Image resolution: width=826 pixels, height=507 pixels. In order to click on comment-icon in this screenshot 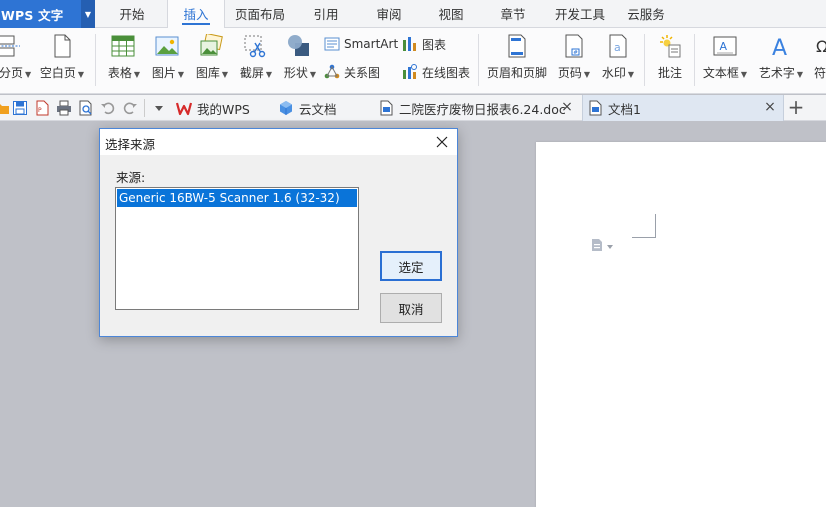, I will do `click(670, 46)`.